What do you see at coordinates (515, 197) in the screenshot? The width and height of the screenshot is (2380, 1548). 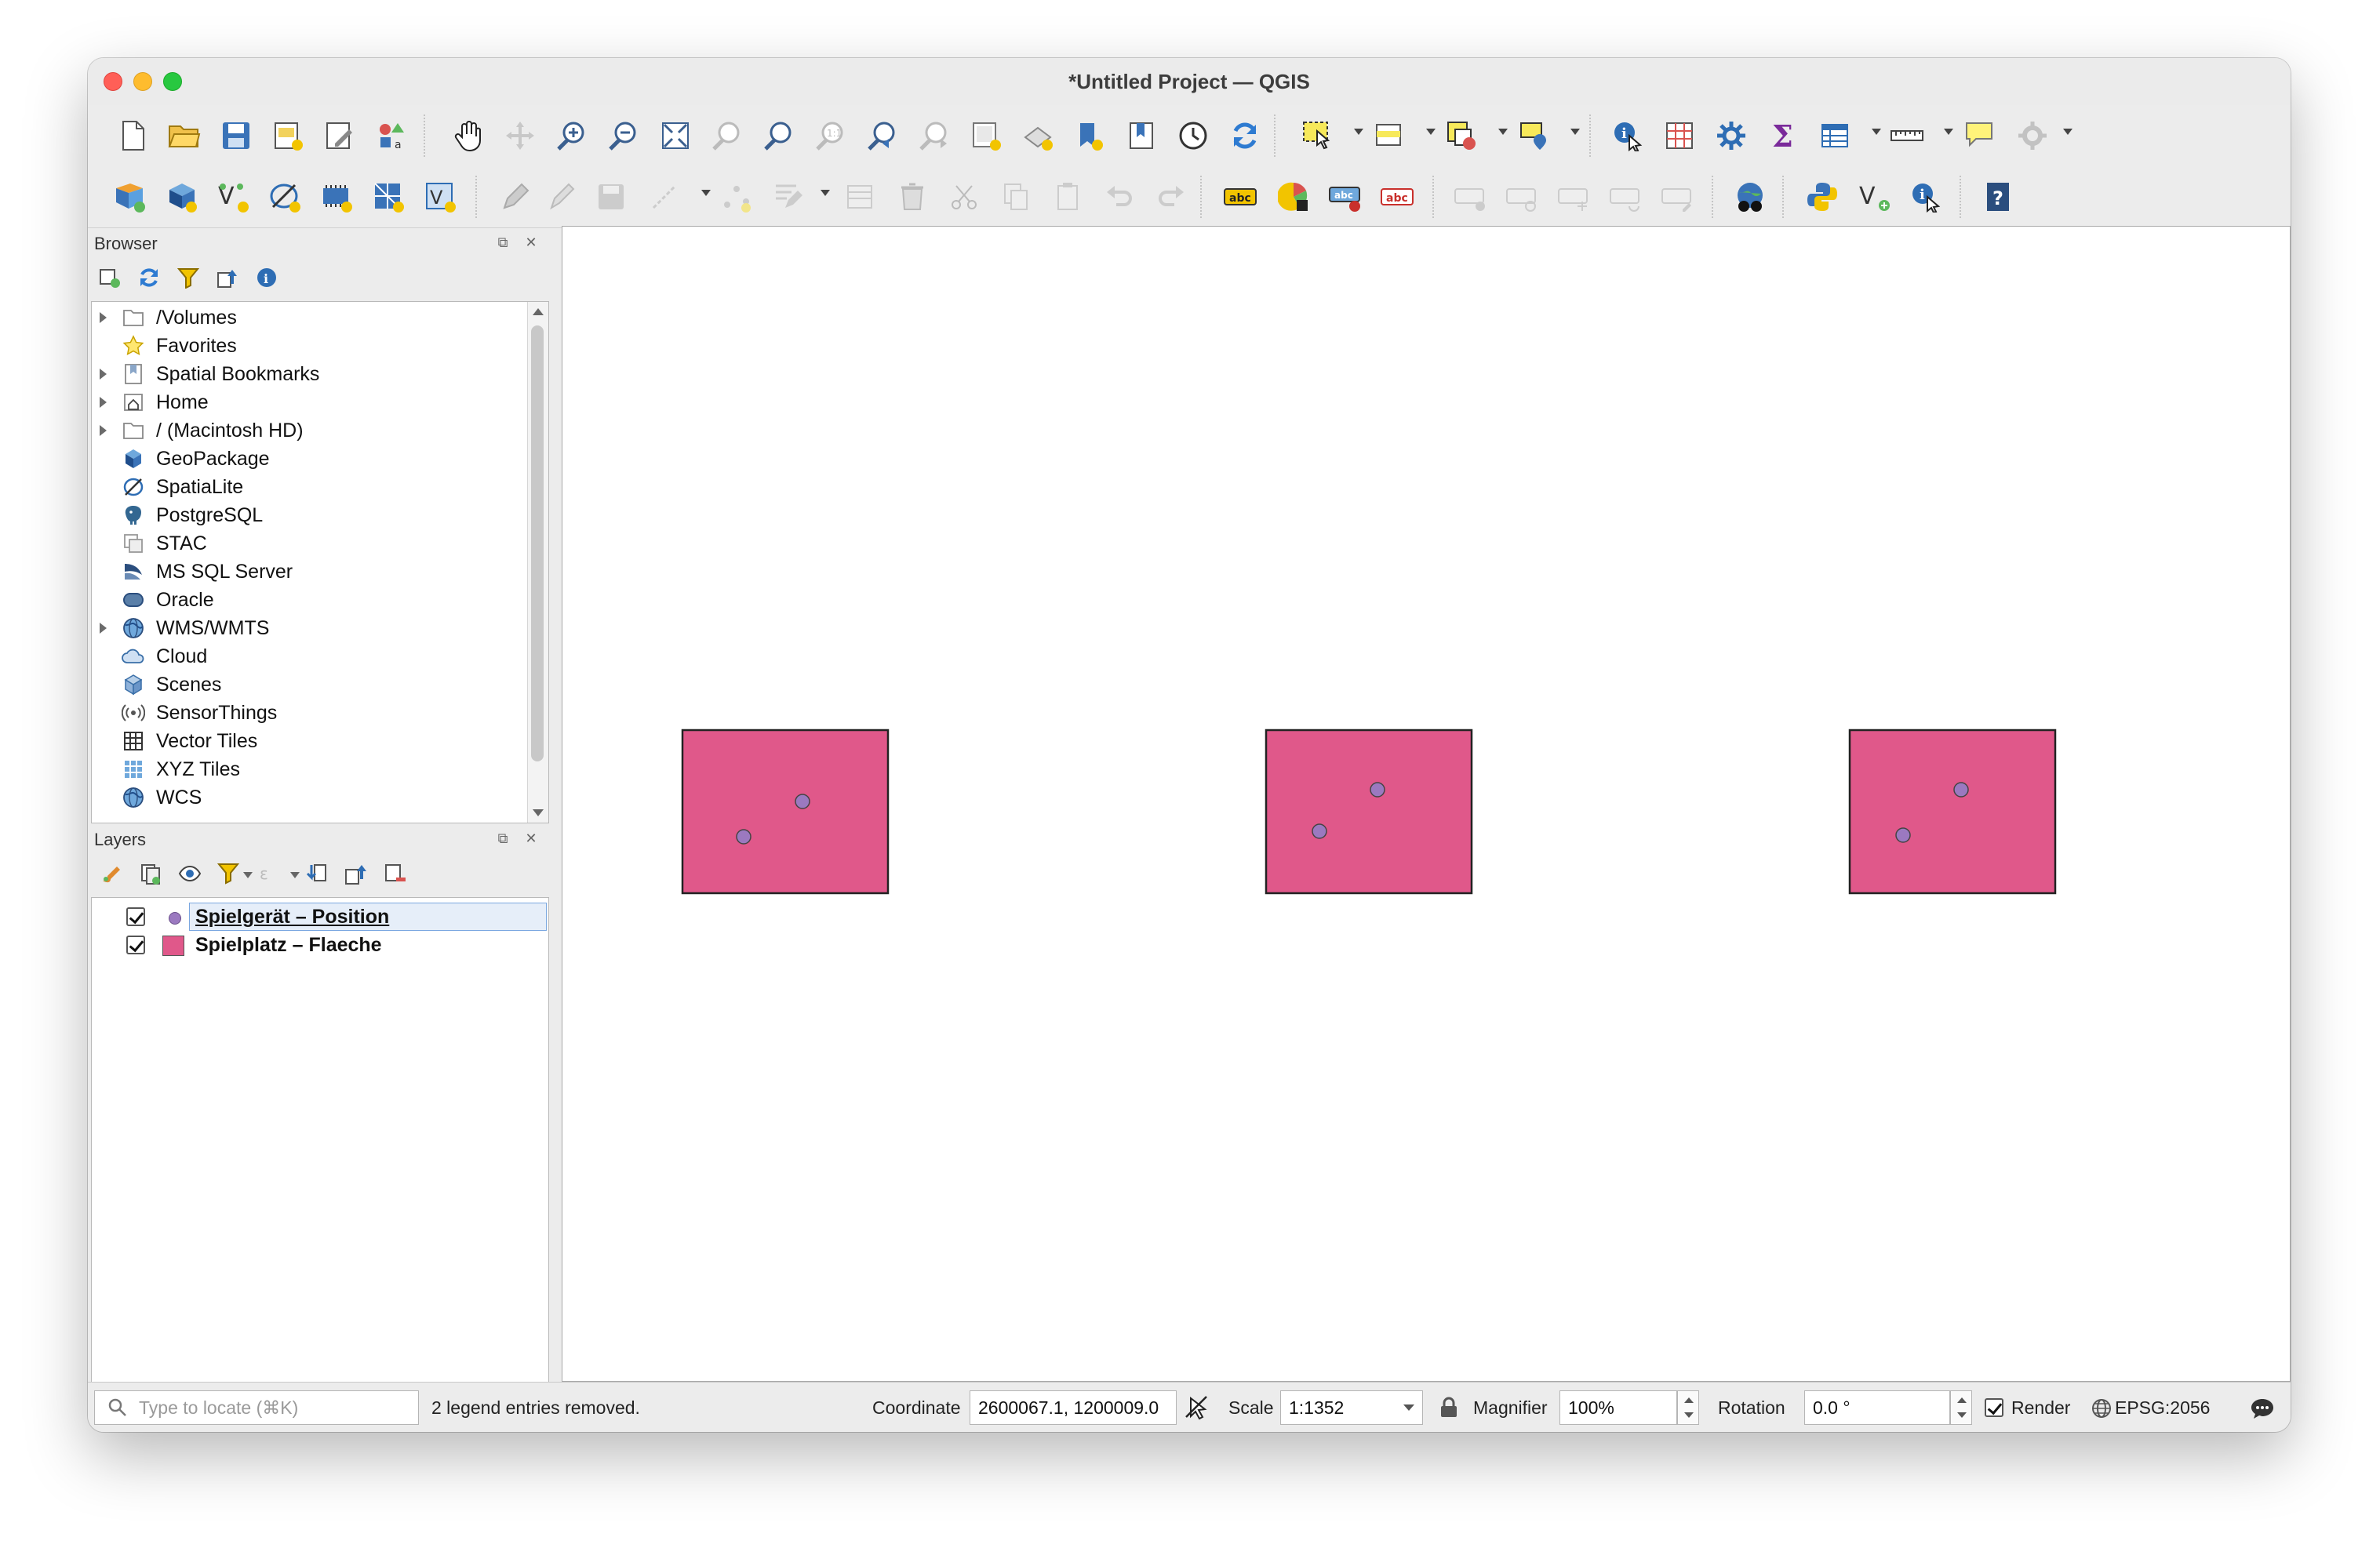 I see `current-edits-icon` at bounding box center [515, 197].